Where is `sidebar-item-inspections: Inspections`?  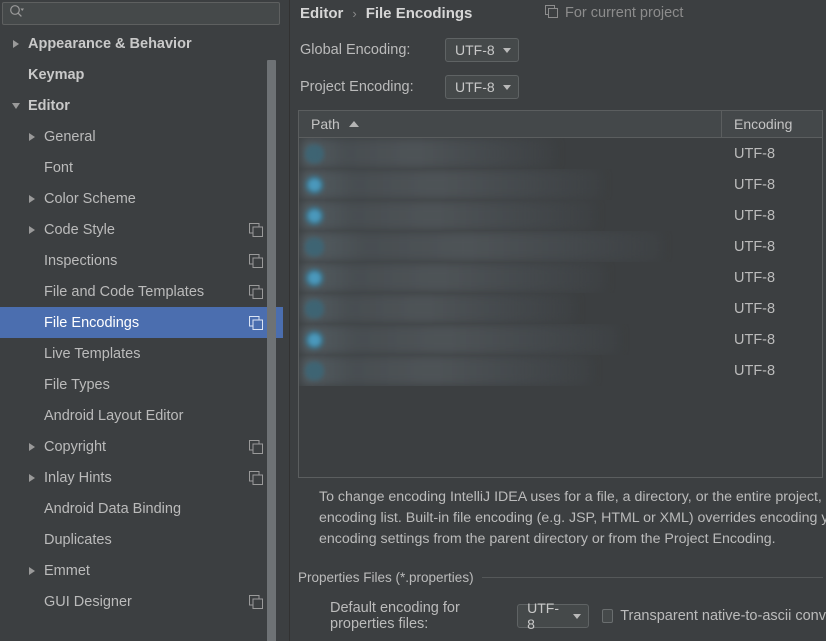 sidebar-item-inspections: Inspections is located at coordinates (141, 260).